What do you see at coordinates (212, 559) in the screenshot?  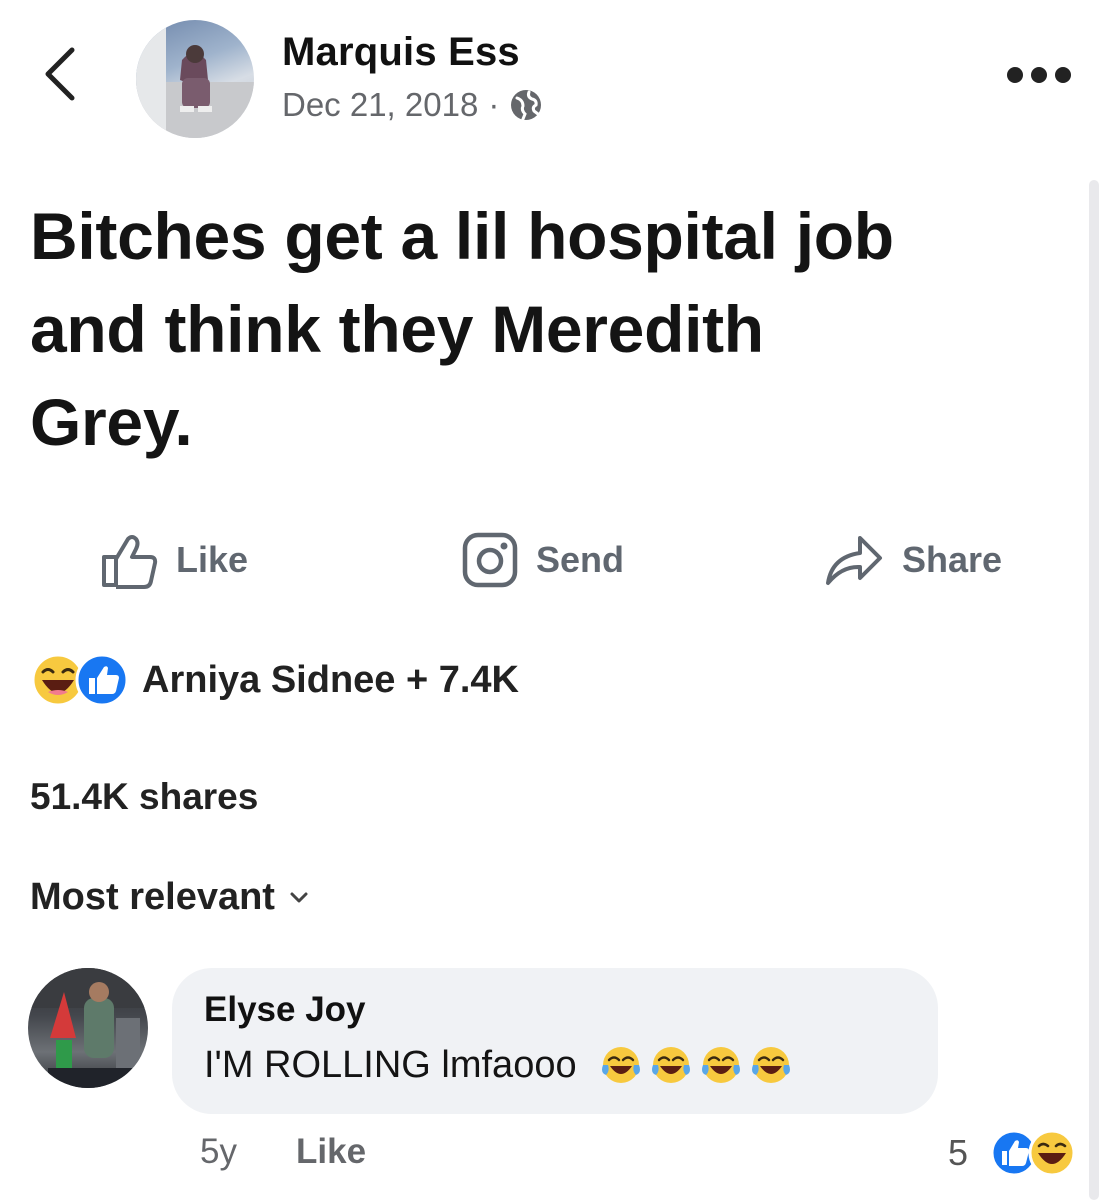 I see `like-label: Like` at bounding box center [212, 559].